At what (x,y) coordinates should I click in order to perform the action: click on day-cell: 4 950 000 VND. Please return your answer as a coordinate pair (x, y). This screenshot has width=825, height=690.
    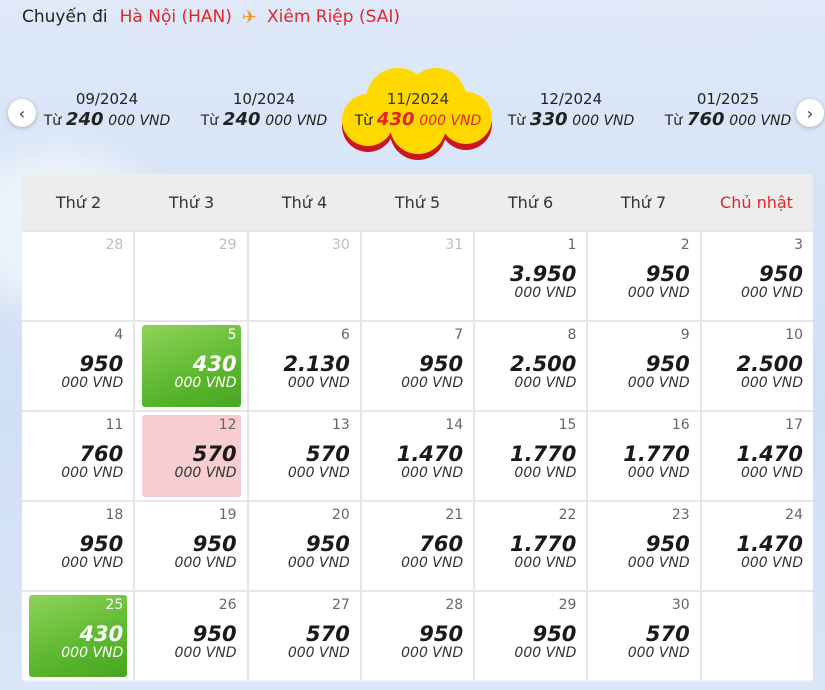
    Looking at the image, I should click on (78, 366).